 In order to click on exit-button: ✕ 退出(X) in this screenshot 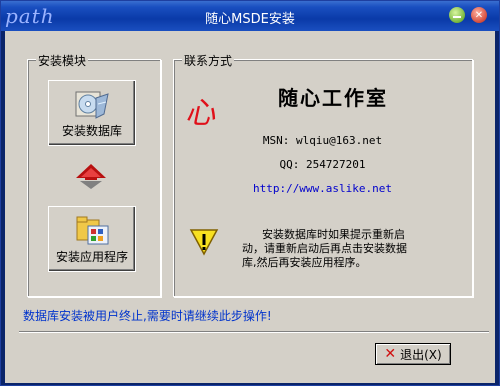, I will do `click(413, 354)`.